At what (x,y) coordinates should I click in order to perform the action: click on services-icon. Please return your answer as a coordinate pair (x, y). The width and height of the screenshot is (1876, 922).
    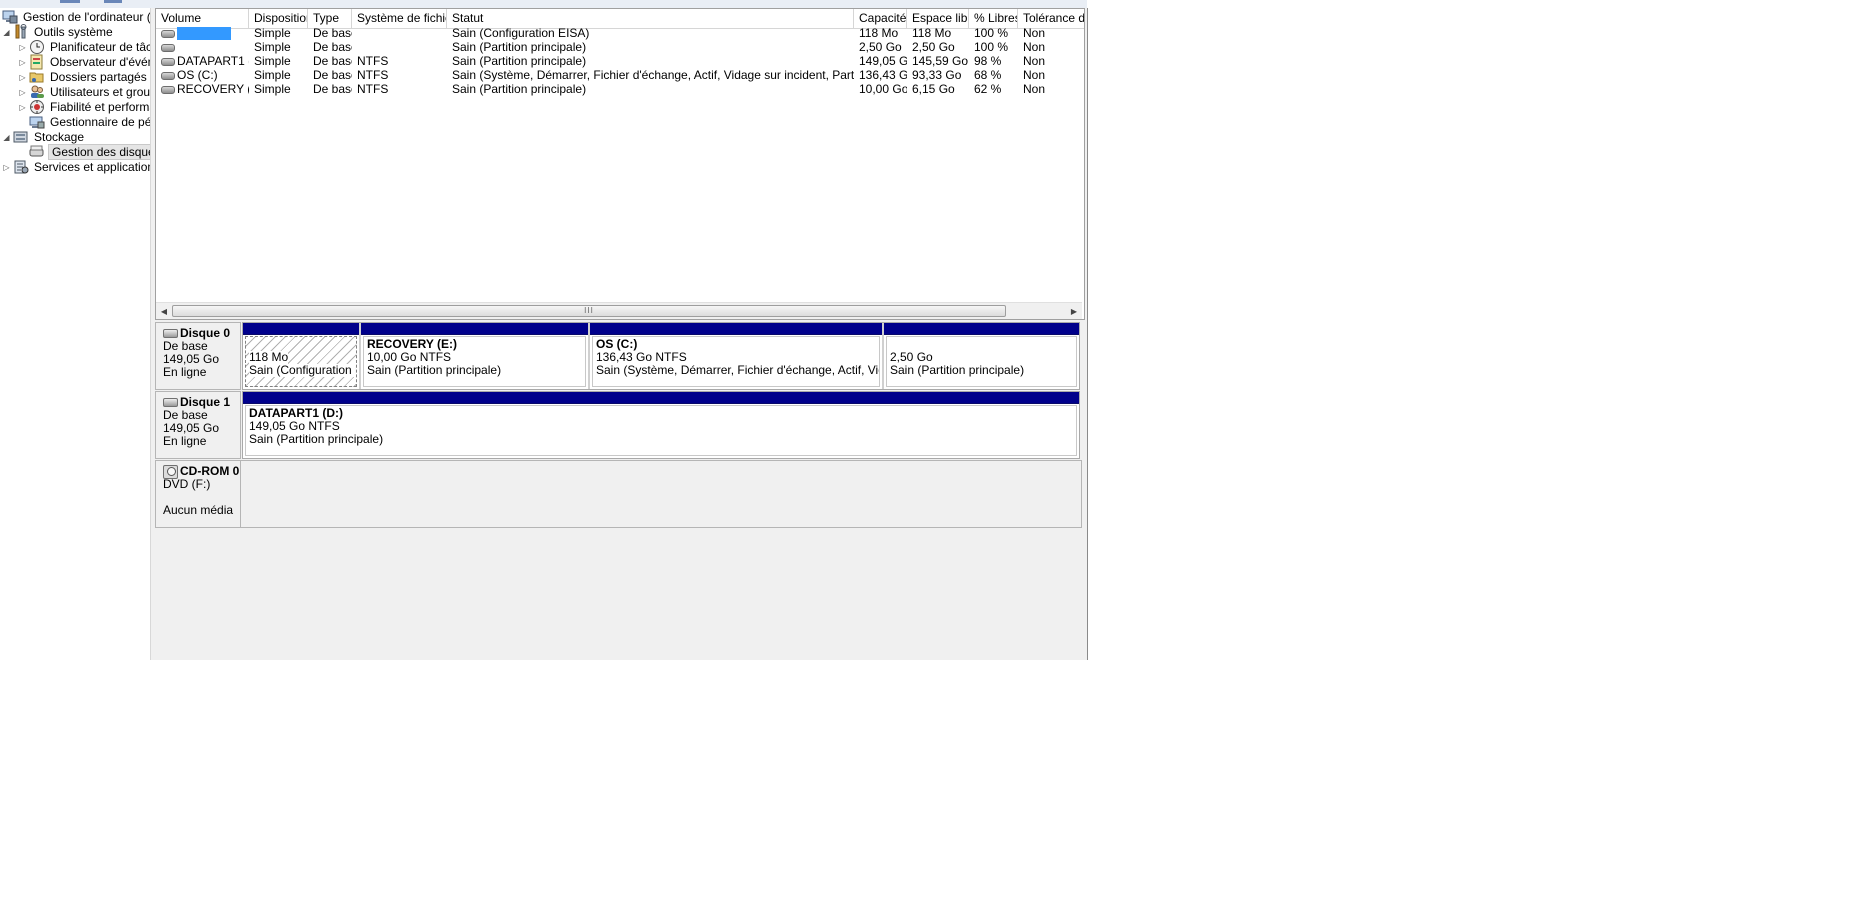
    Looking at the image, I should click on (21, 167).